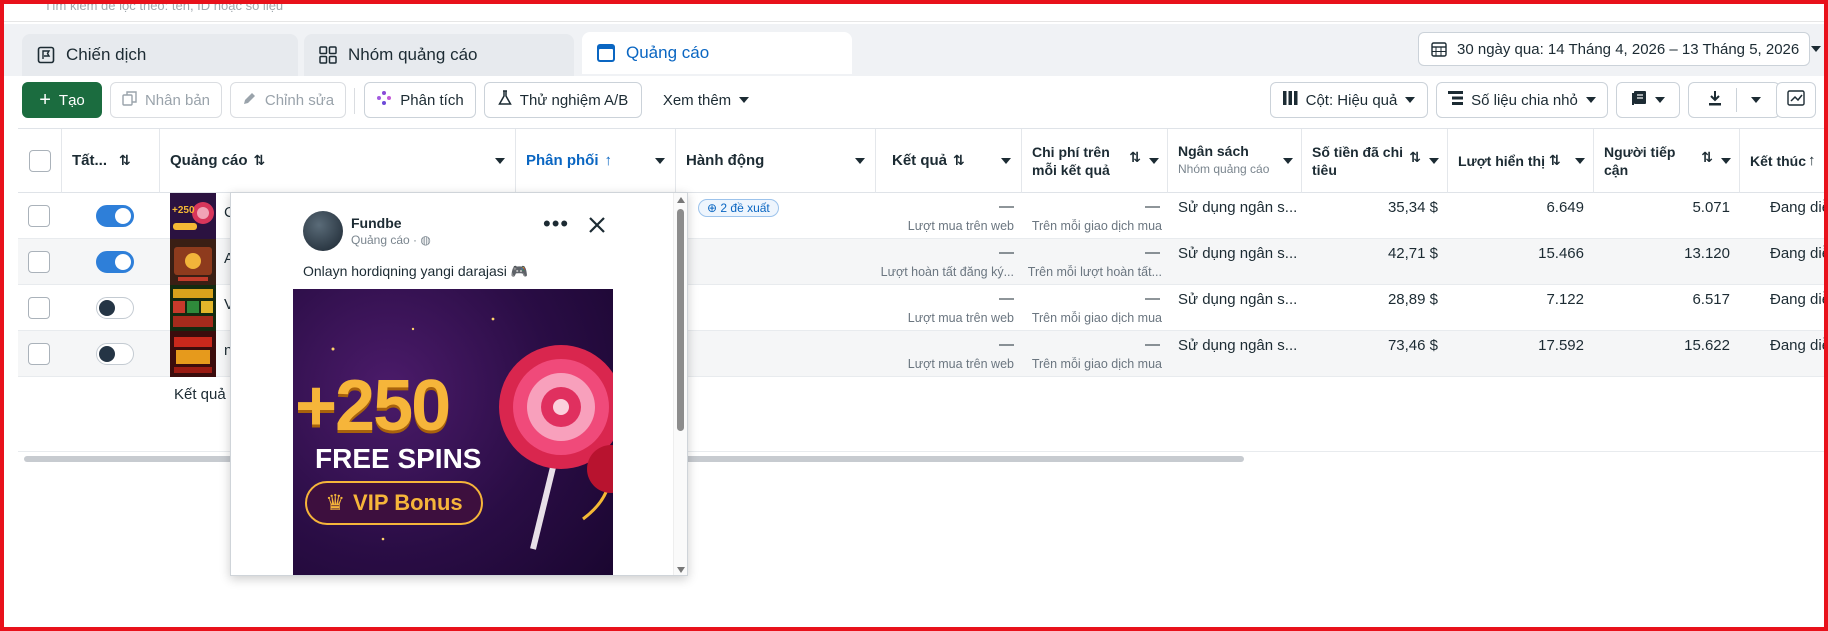  I want to click on column-header-ends: Kết thúc ↑, so click(1782, 161).